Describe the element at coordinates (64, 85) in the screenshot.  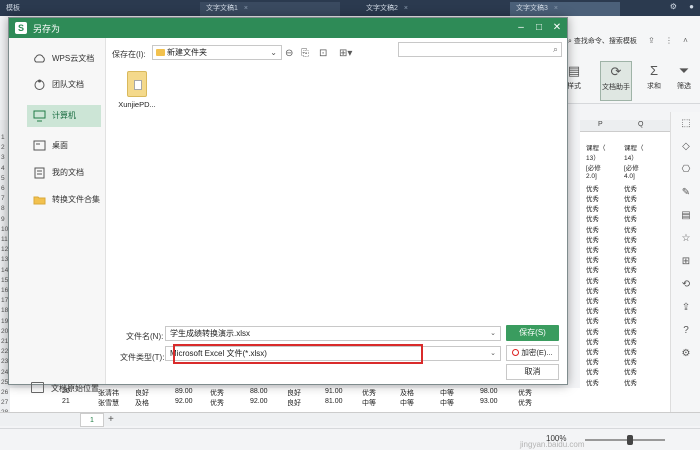
I see `sidebar-item-team-docs: 团队文档` at that location.